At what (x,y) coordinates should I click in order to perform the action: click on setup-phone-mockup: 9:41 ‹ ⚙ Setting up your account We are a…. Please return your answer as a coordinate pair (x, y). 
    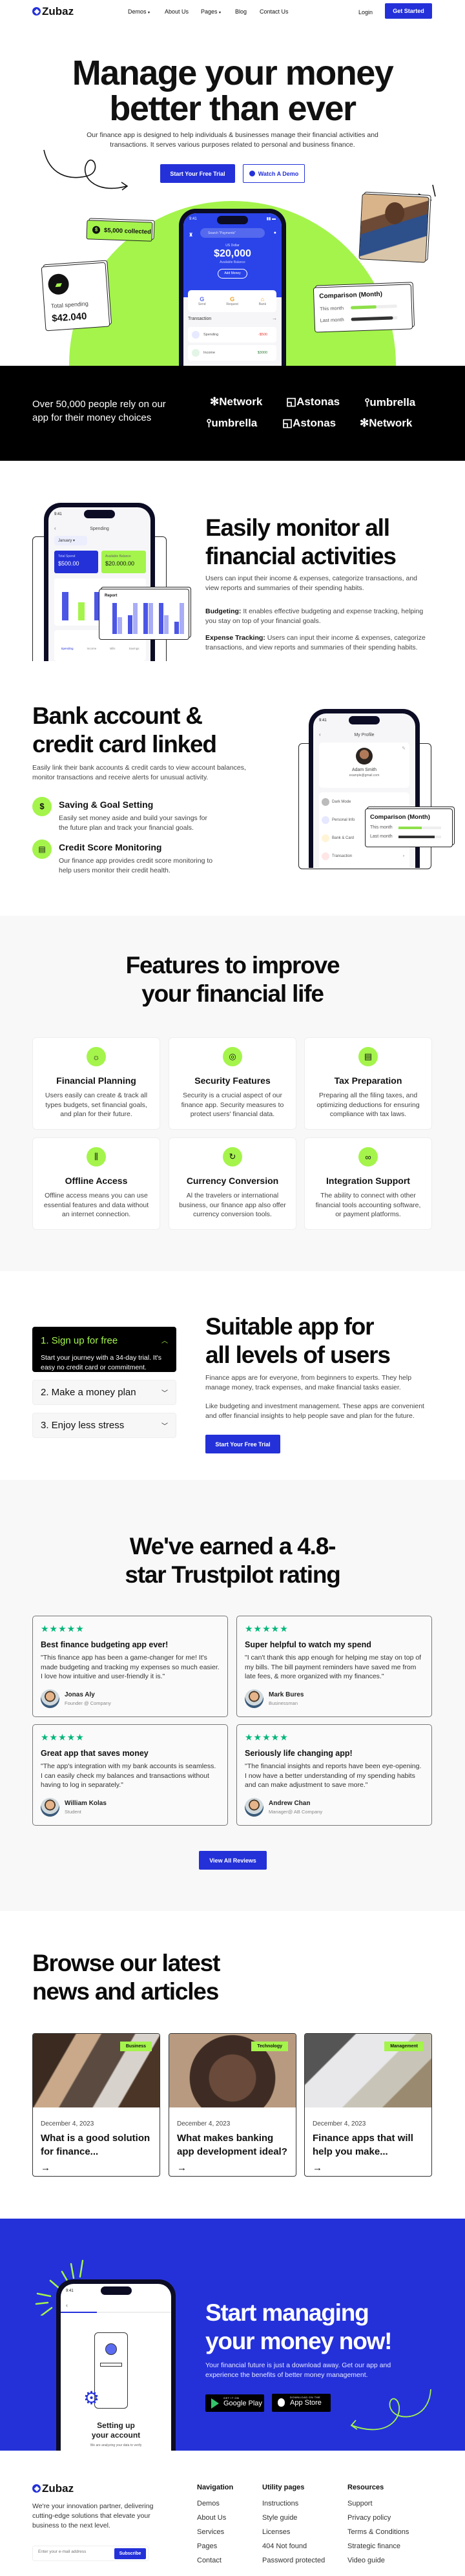
    Looking at the image, I should click on (116, 2365).